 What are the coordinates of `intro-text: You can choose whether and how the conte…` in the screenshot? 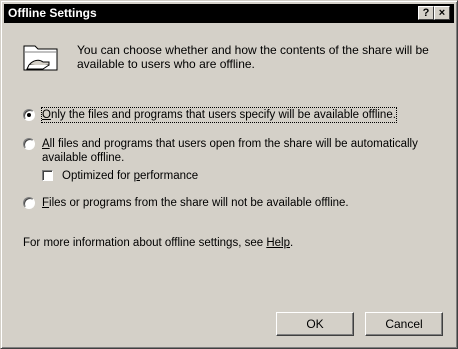 It's located at (253, 57).